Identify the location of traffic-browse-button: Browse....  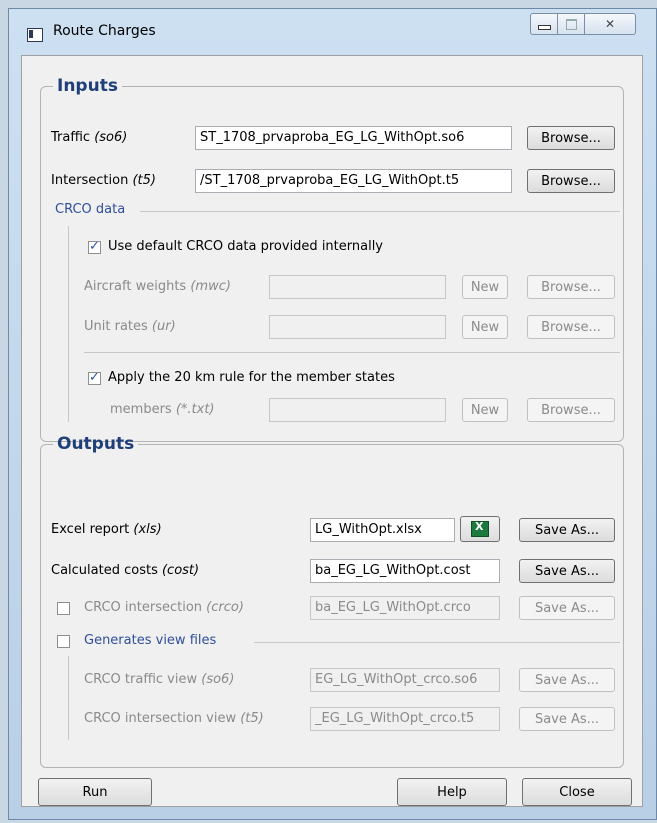
(571, 138).